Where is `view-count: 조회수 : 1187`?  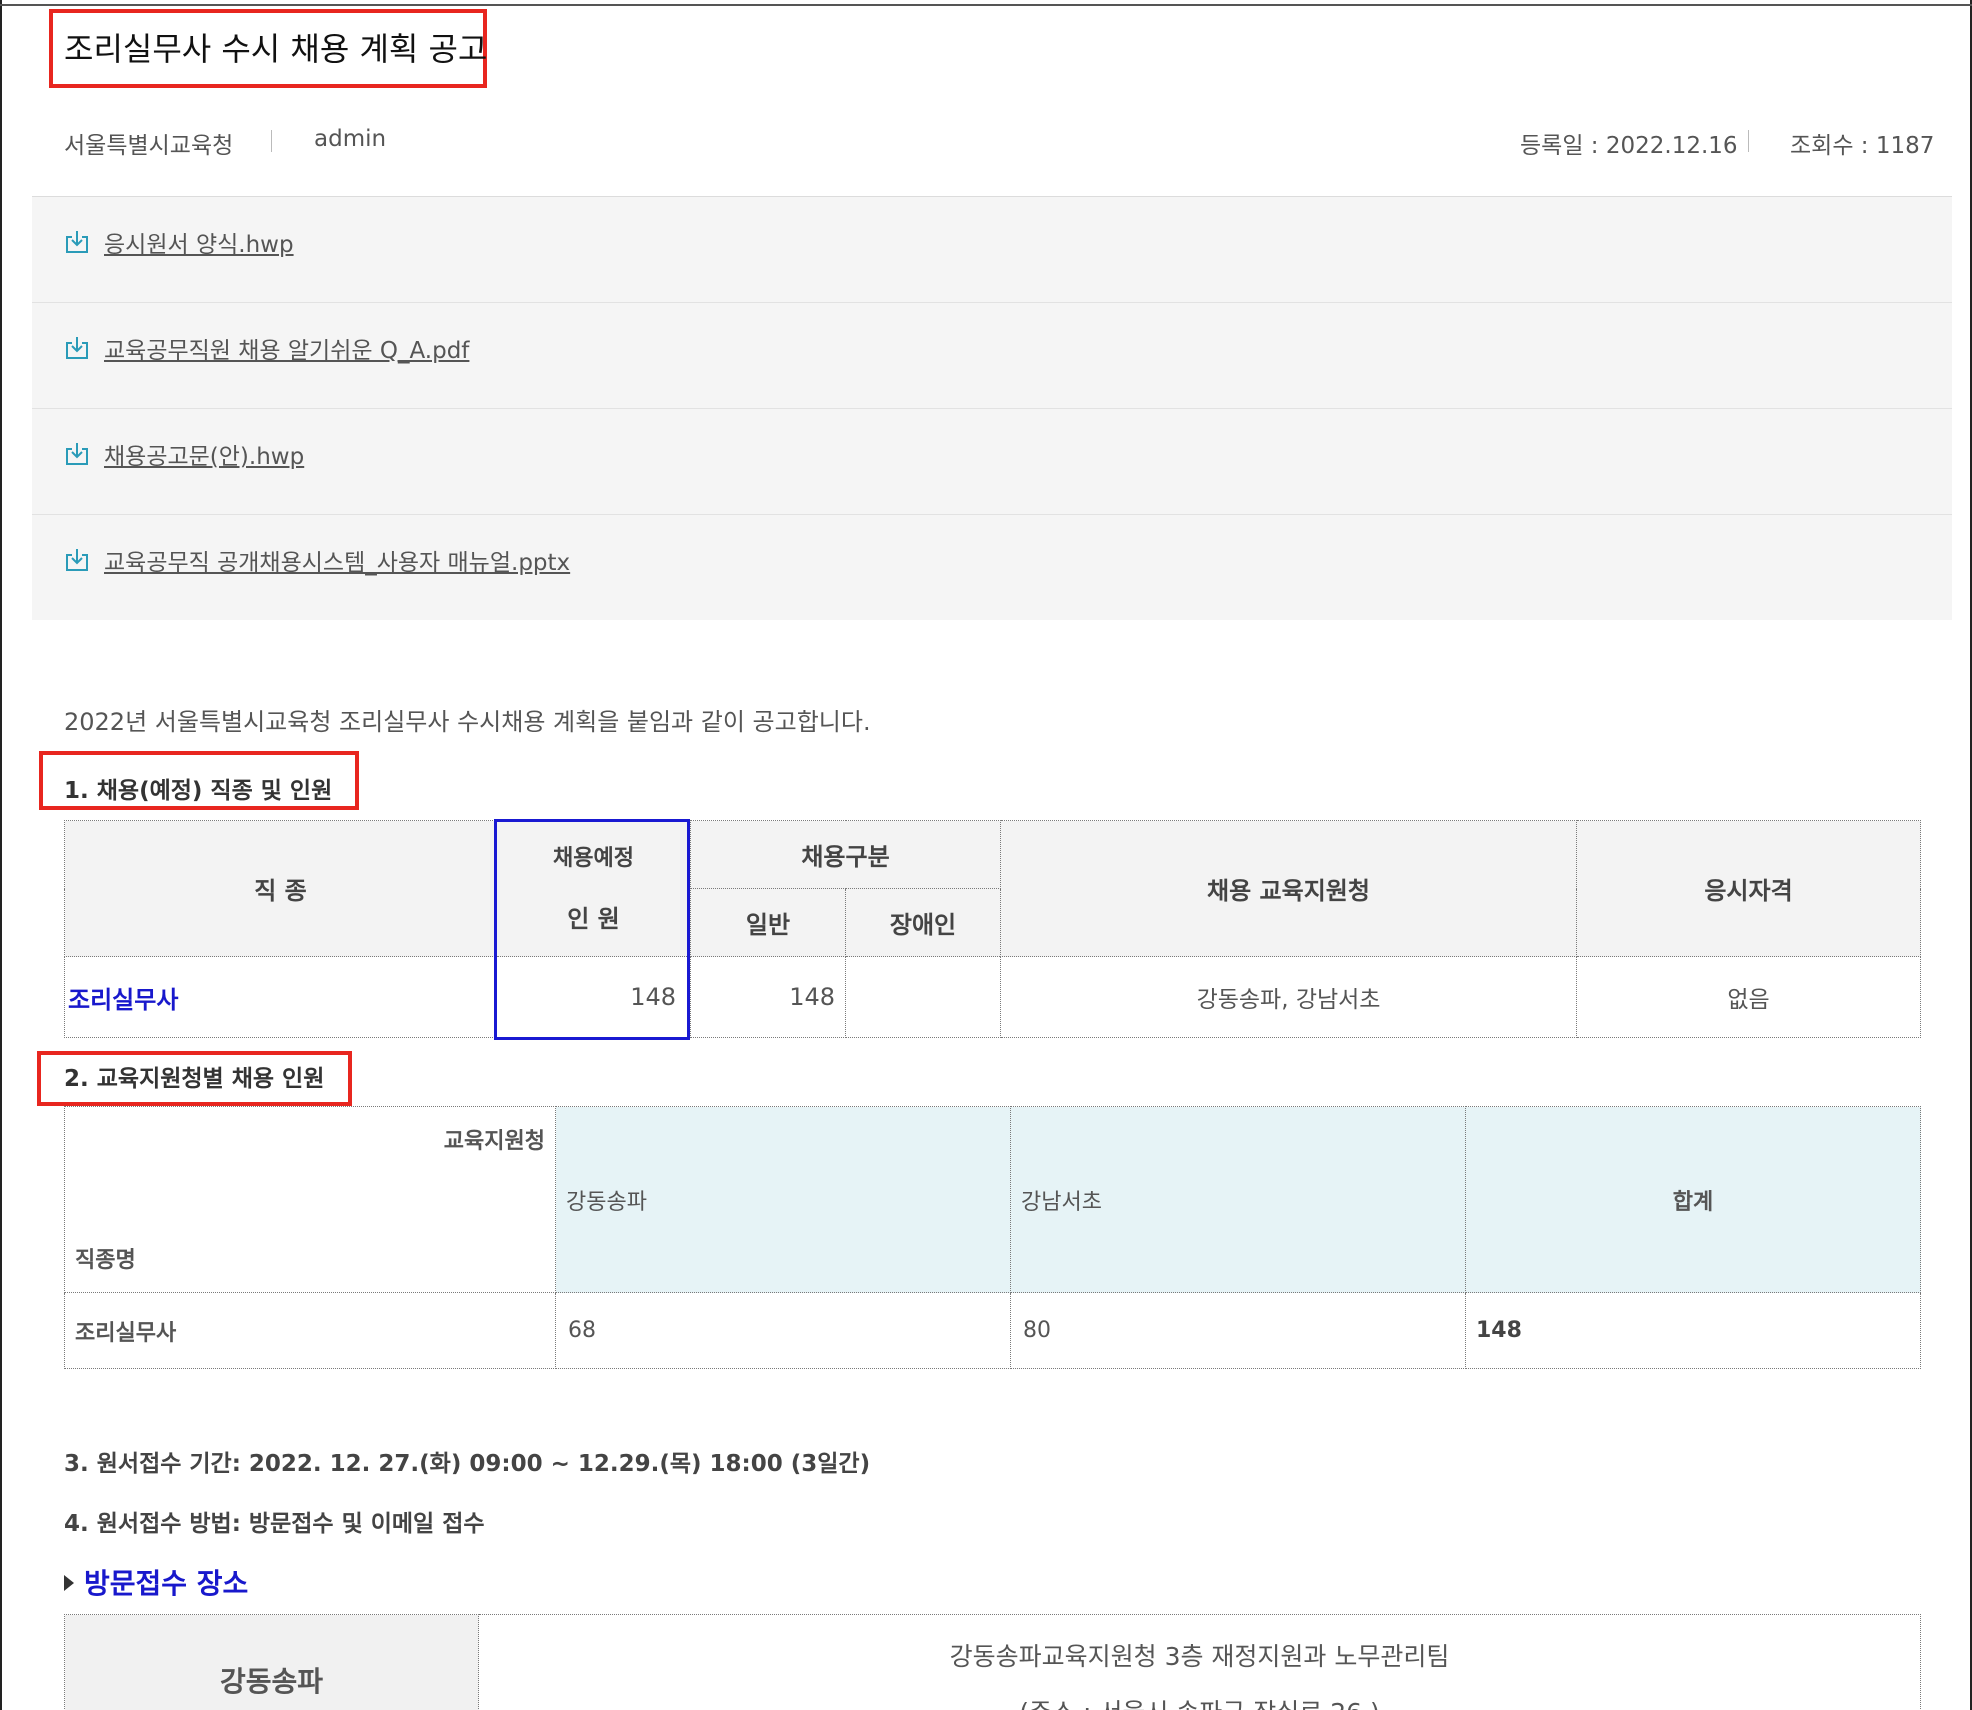
view-count: 조회수 : 1187 is located at coordinates (1862, 146).